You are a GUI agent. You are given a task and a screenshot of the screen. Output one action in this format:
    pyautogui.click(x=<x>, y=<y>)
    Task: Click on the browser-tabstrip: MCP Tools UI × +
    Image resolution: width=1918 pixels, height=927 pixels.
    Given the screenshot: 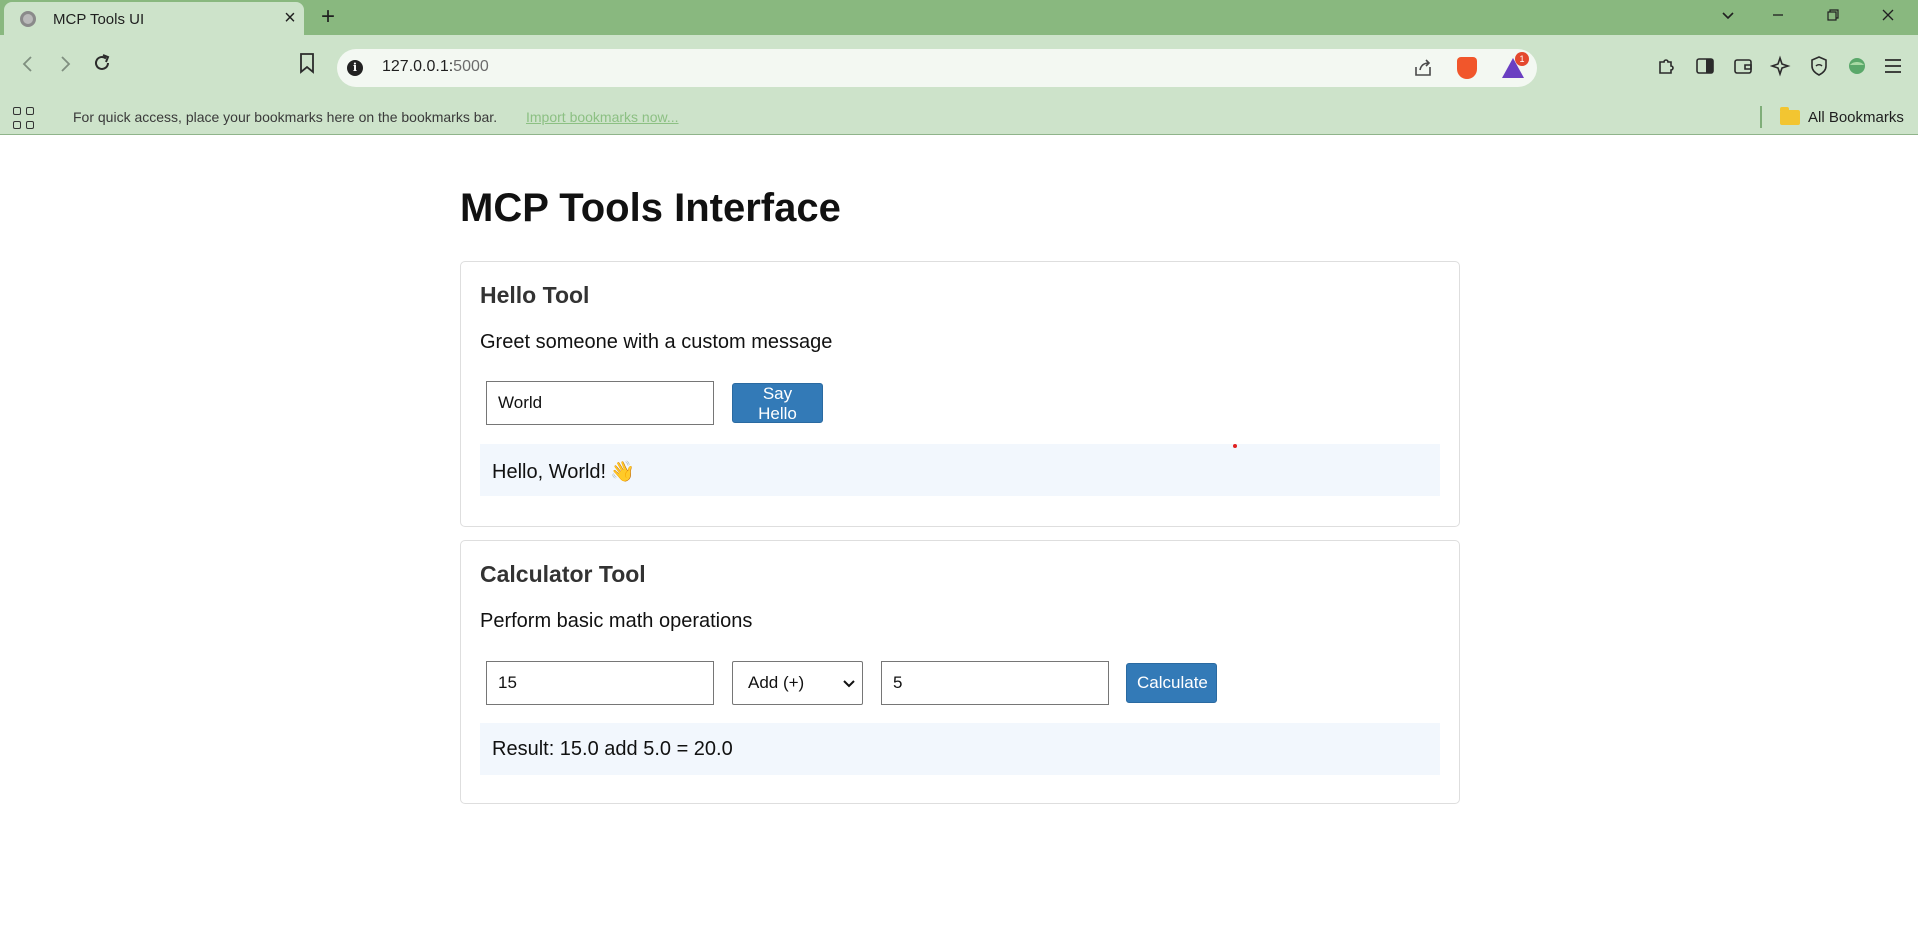 What is the action you would take?
    pyautogui.click(x=959, y=17)
    